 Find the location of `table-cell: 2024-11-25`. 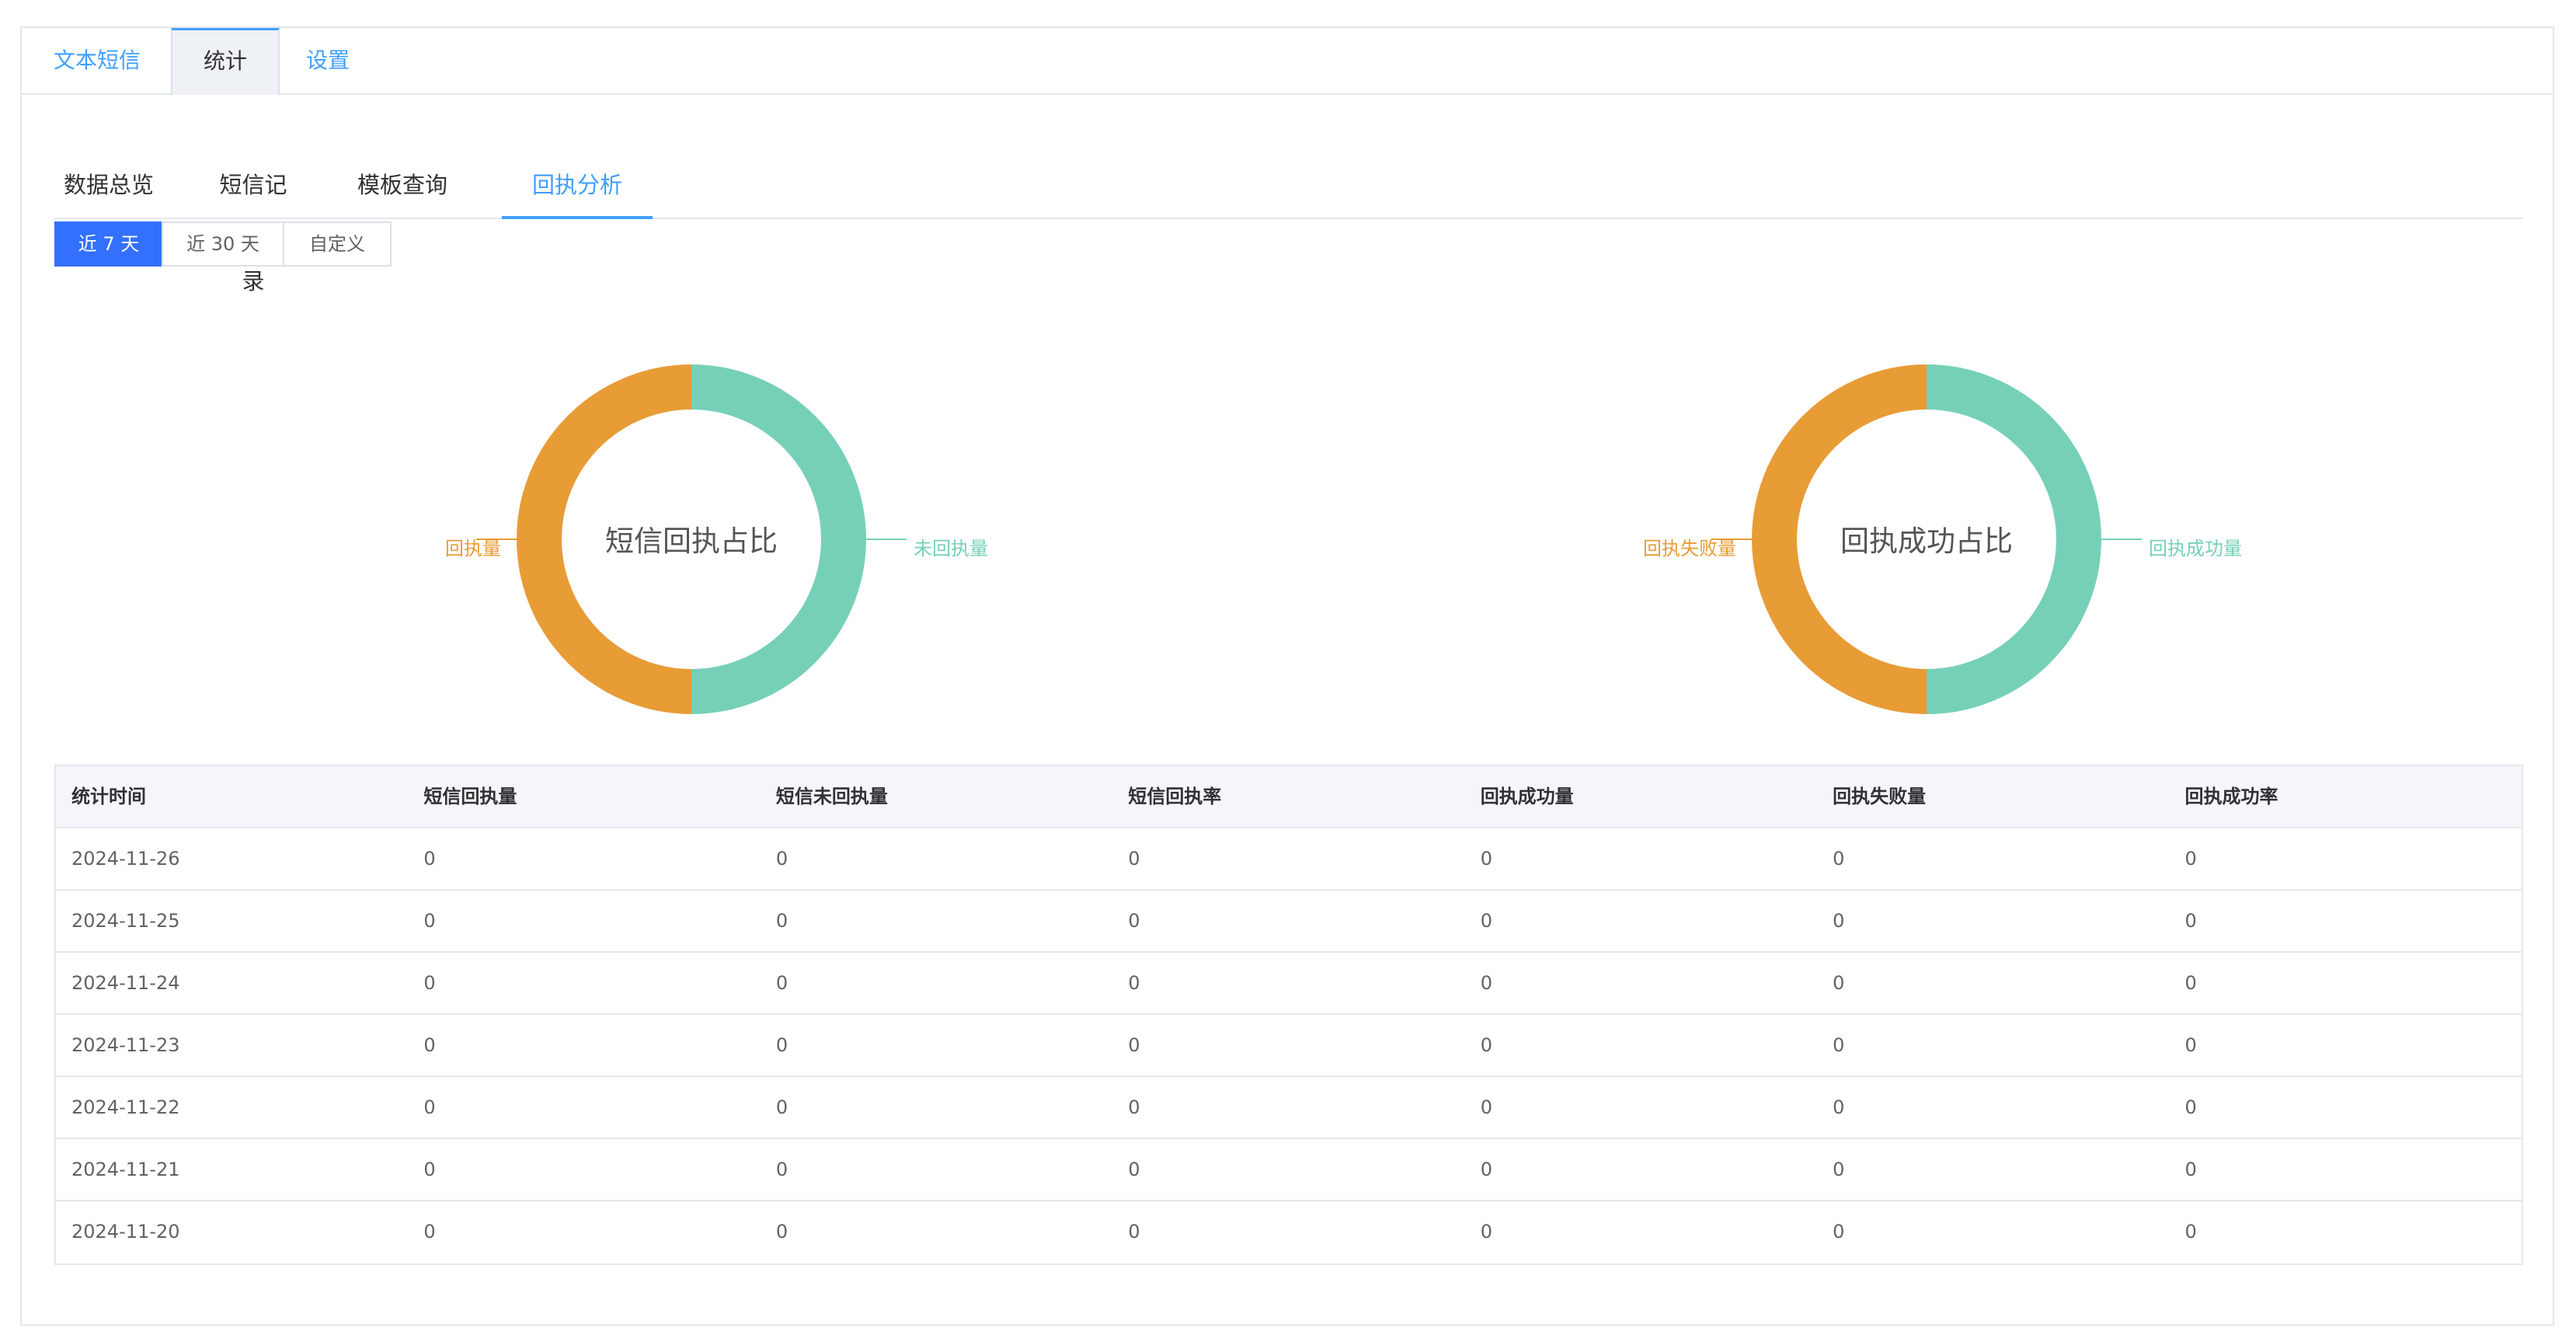

table-cell: 2024-11-25 is located at coordinates (125, 921).